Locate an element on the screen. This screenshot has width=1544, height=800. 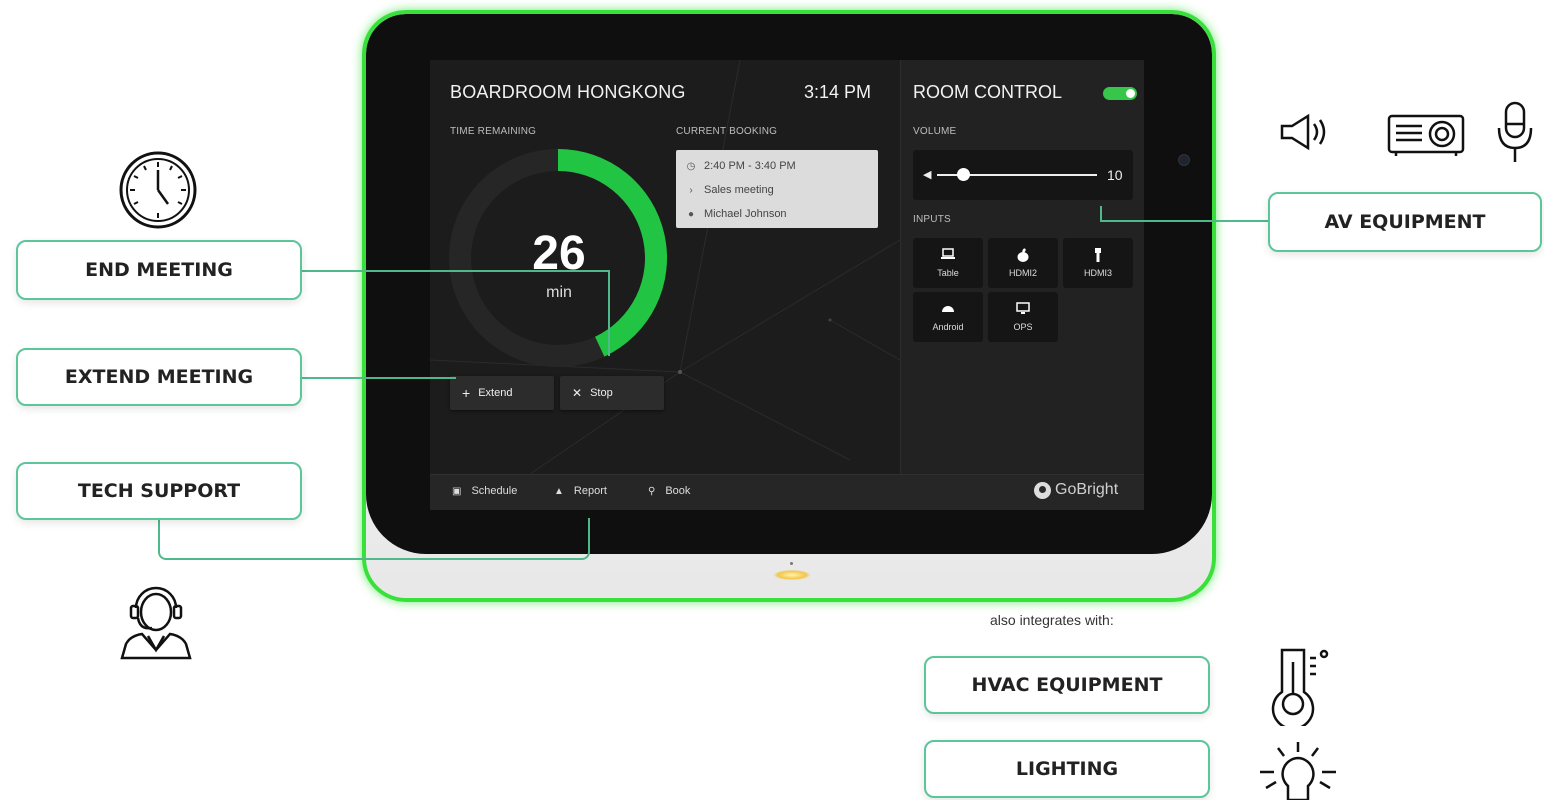
thermometer-icon is located at coordinates (1300, 687).